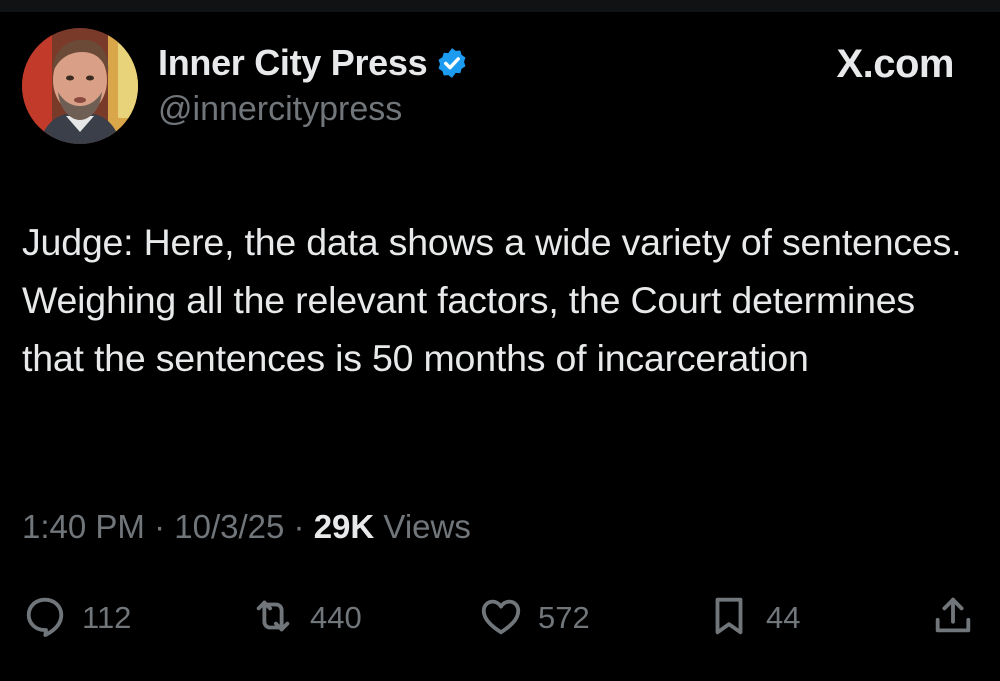  I want to click on verified-badge-icon, so click(452, 63).